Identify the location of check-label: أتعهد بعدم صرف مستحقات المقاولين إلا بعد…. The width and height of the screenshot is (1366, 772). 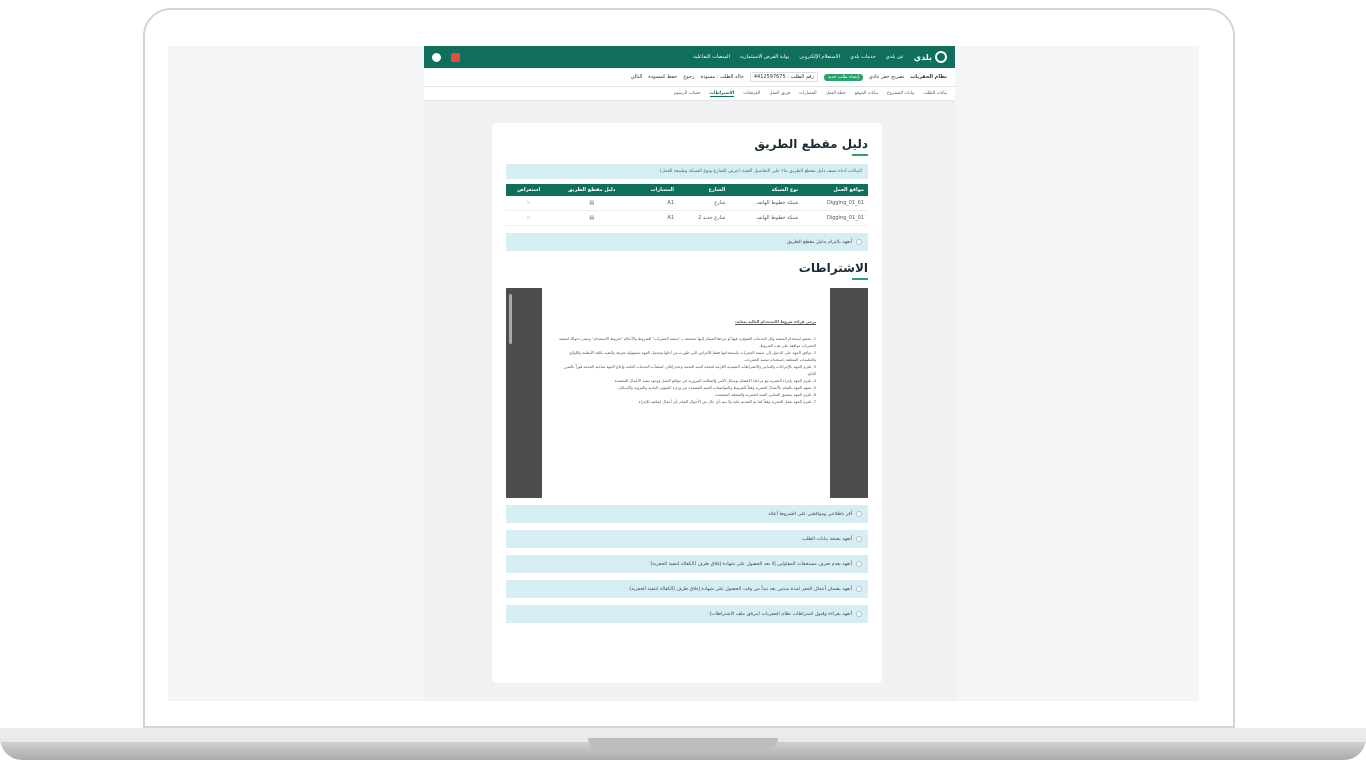
(751, 564).